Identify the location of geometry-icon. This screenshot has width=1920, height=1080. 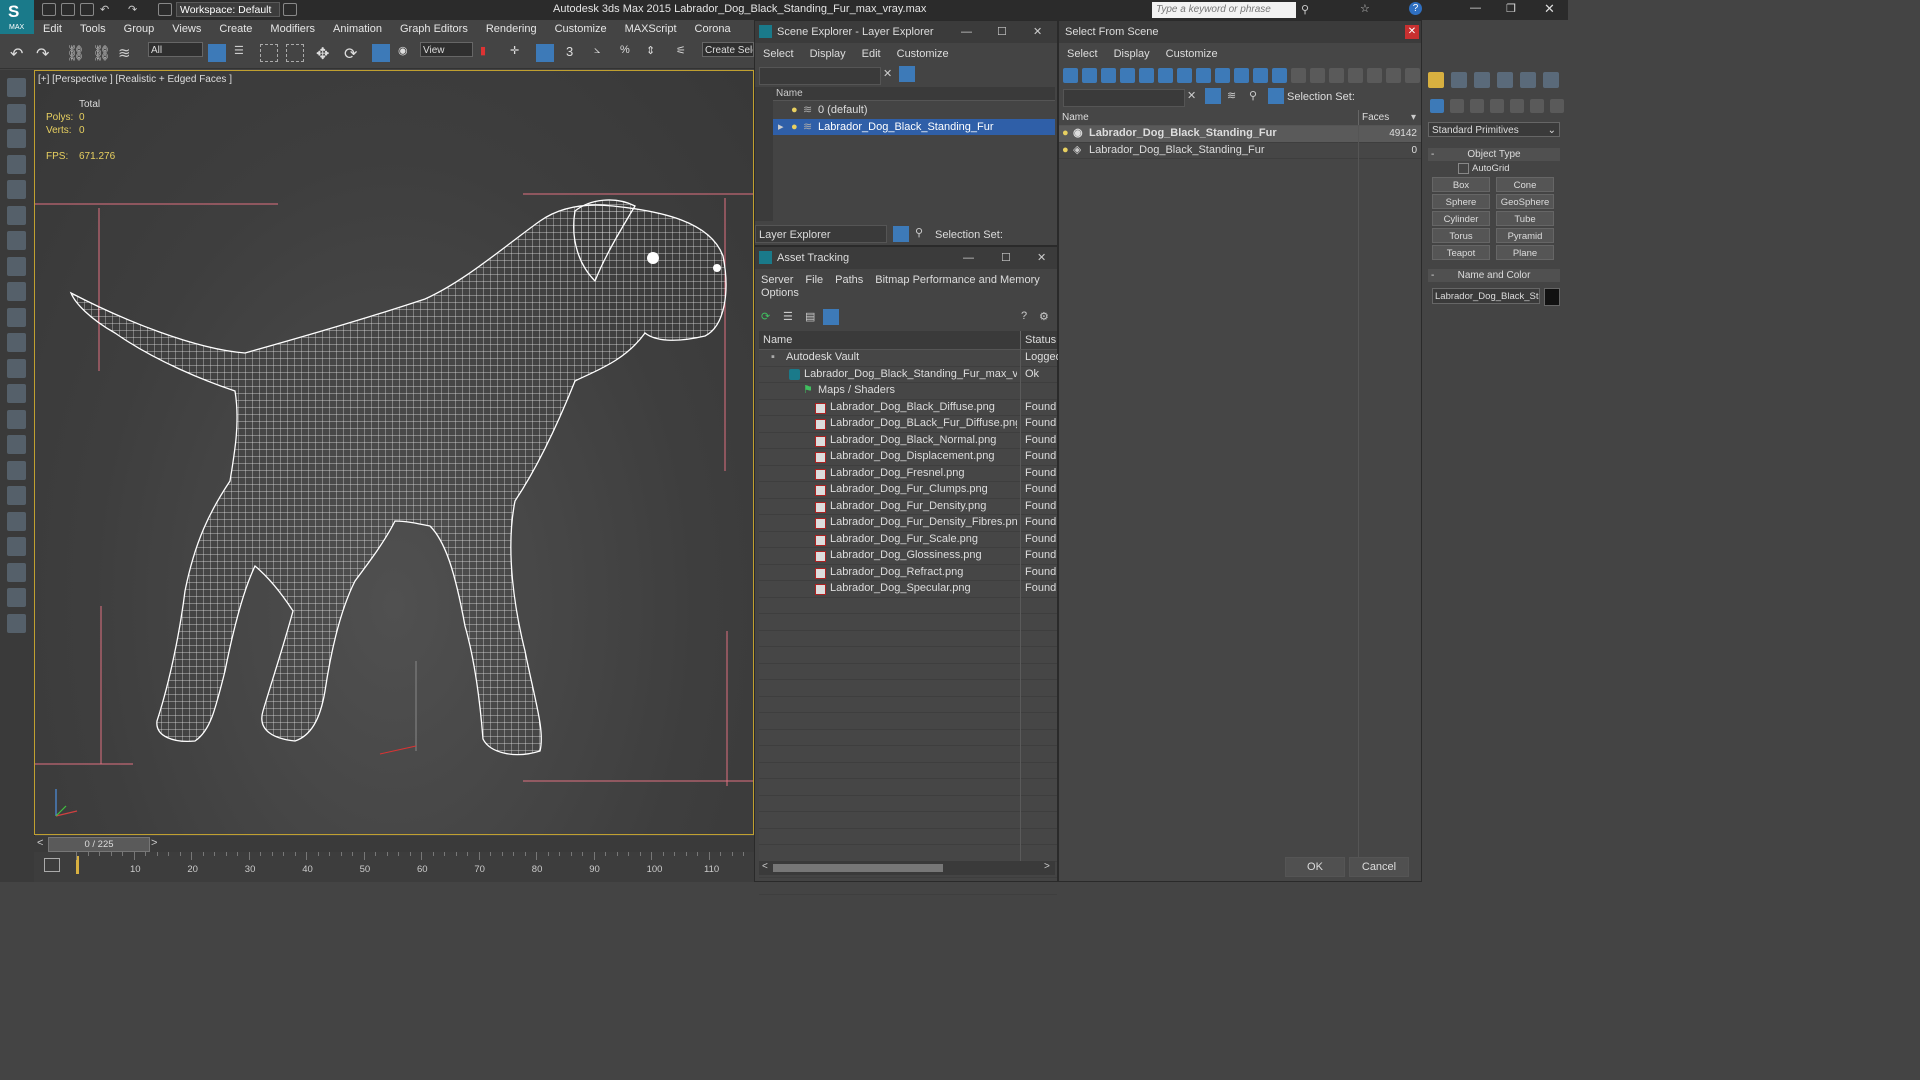
(1437, 106).